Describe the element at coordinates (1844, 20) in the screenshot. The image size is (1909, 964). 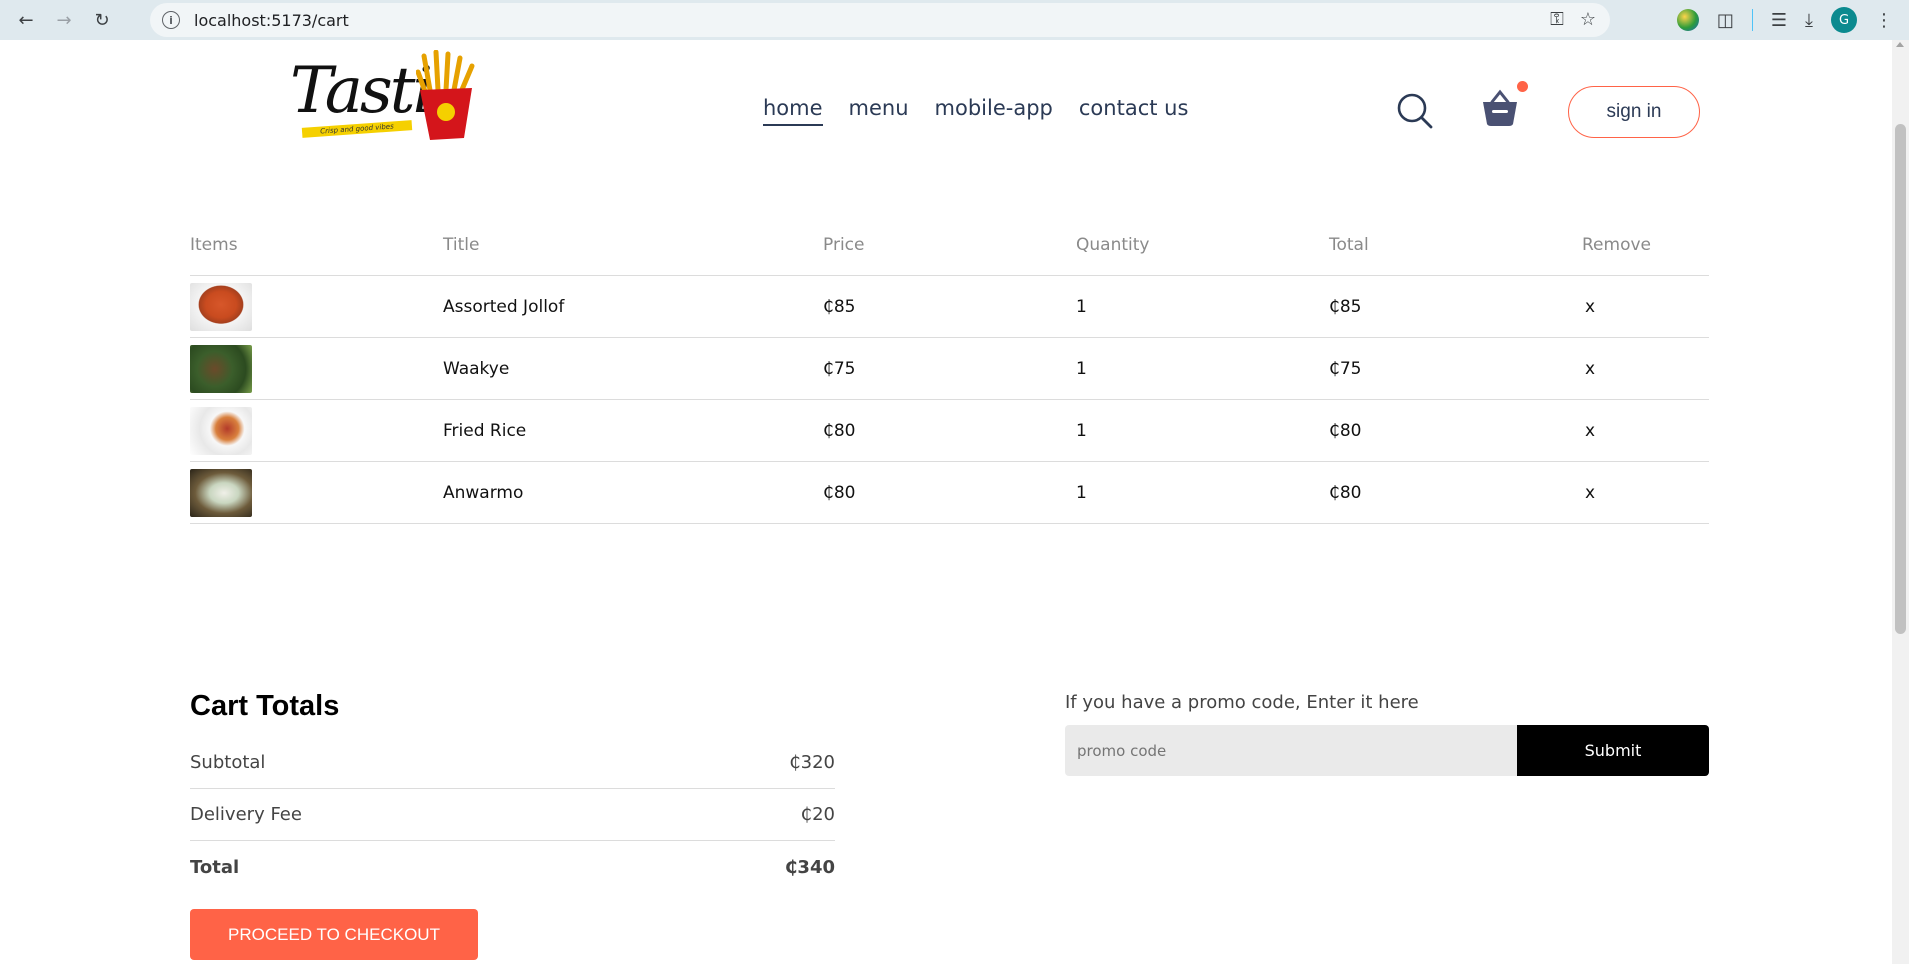
I see `profile-avatar: G` at that location.